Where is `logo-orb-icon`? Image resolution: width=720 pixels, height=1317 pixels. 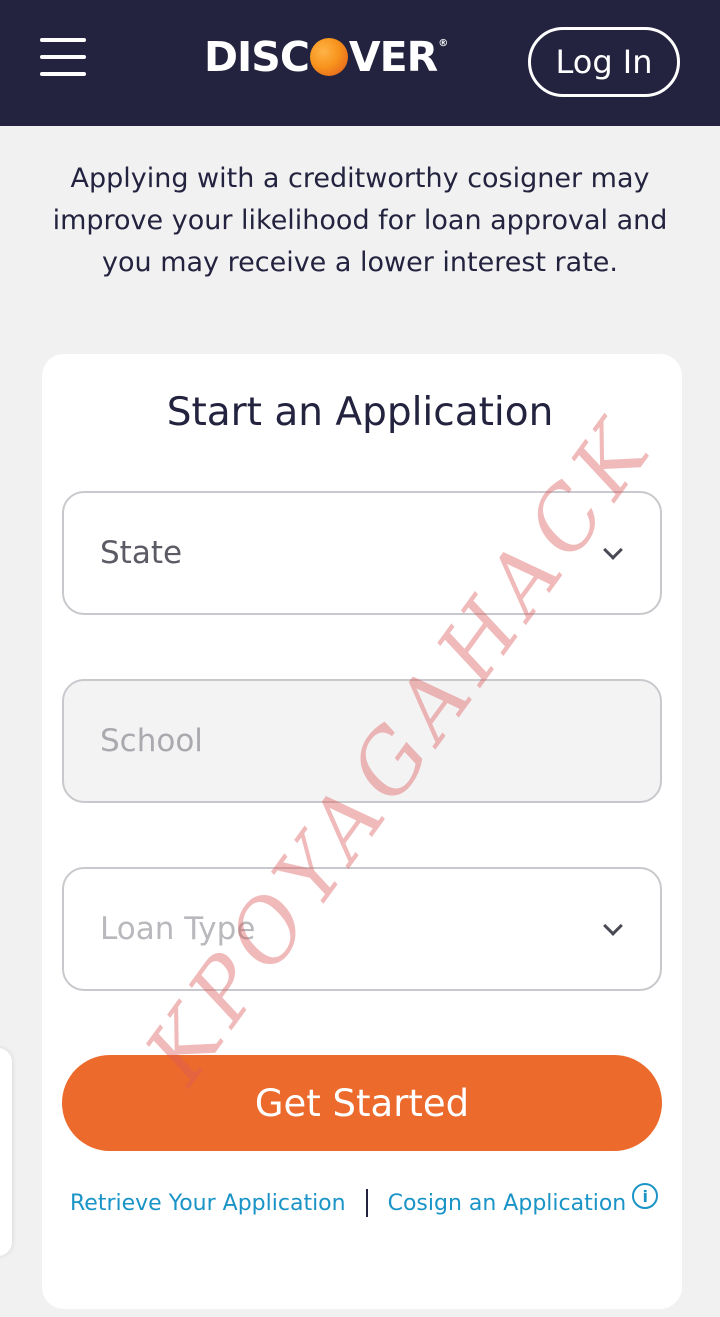
logo-orb-icon is located at coordinates (328, 57).